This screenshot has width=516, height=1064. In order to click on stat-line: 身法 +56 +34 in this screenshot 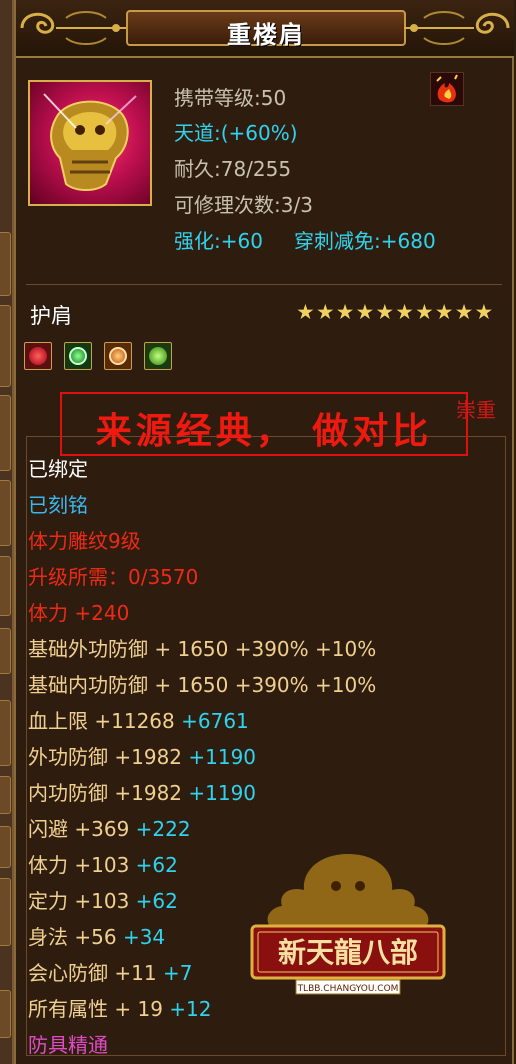, I will do `click(96, 937)`.